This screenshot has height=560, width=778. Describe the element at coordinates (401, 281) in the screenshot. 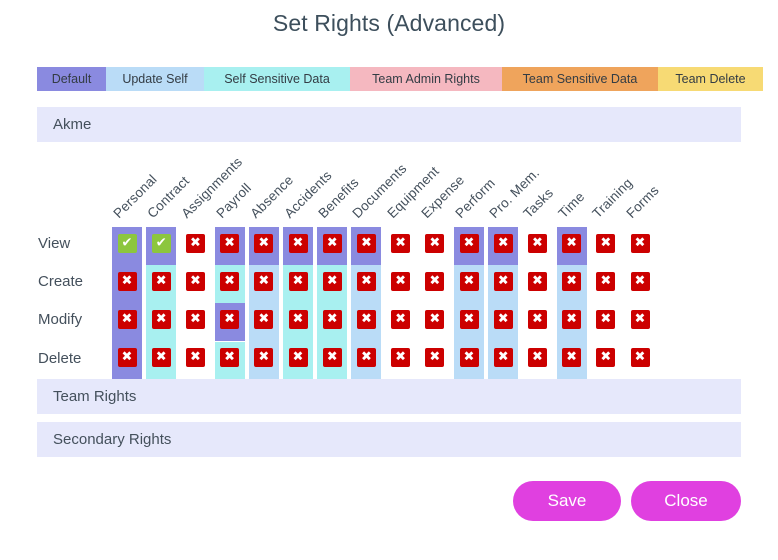

I see `rights-cell-create-equipment: ✖` at that location.